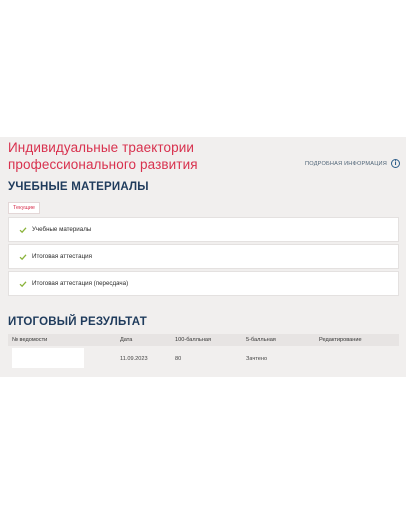 The width and height of the screenshot is (406, 516). Describe the element at coordinates (257, 359) in the screenshot. I see `score-5-cell: Зачтено` at that location.